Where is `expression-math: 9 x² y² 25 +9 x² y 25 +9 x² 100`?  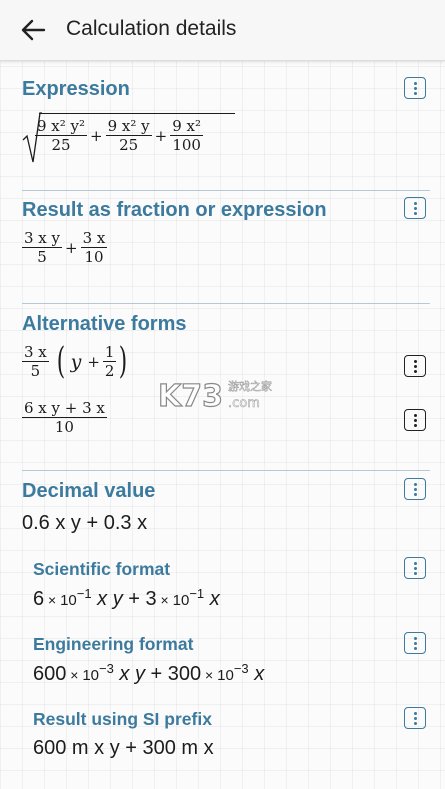
expression-math: 9 x² y² 25 +9 x² y 25 +9 x² 100 is located at coordinates (128, 138).